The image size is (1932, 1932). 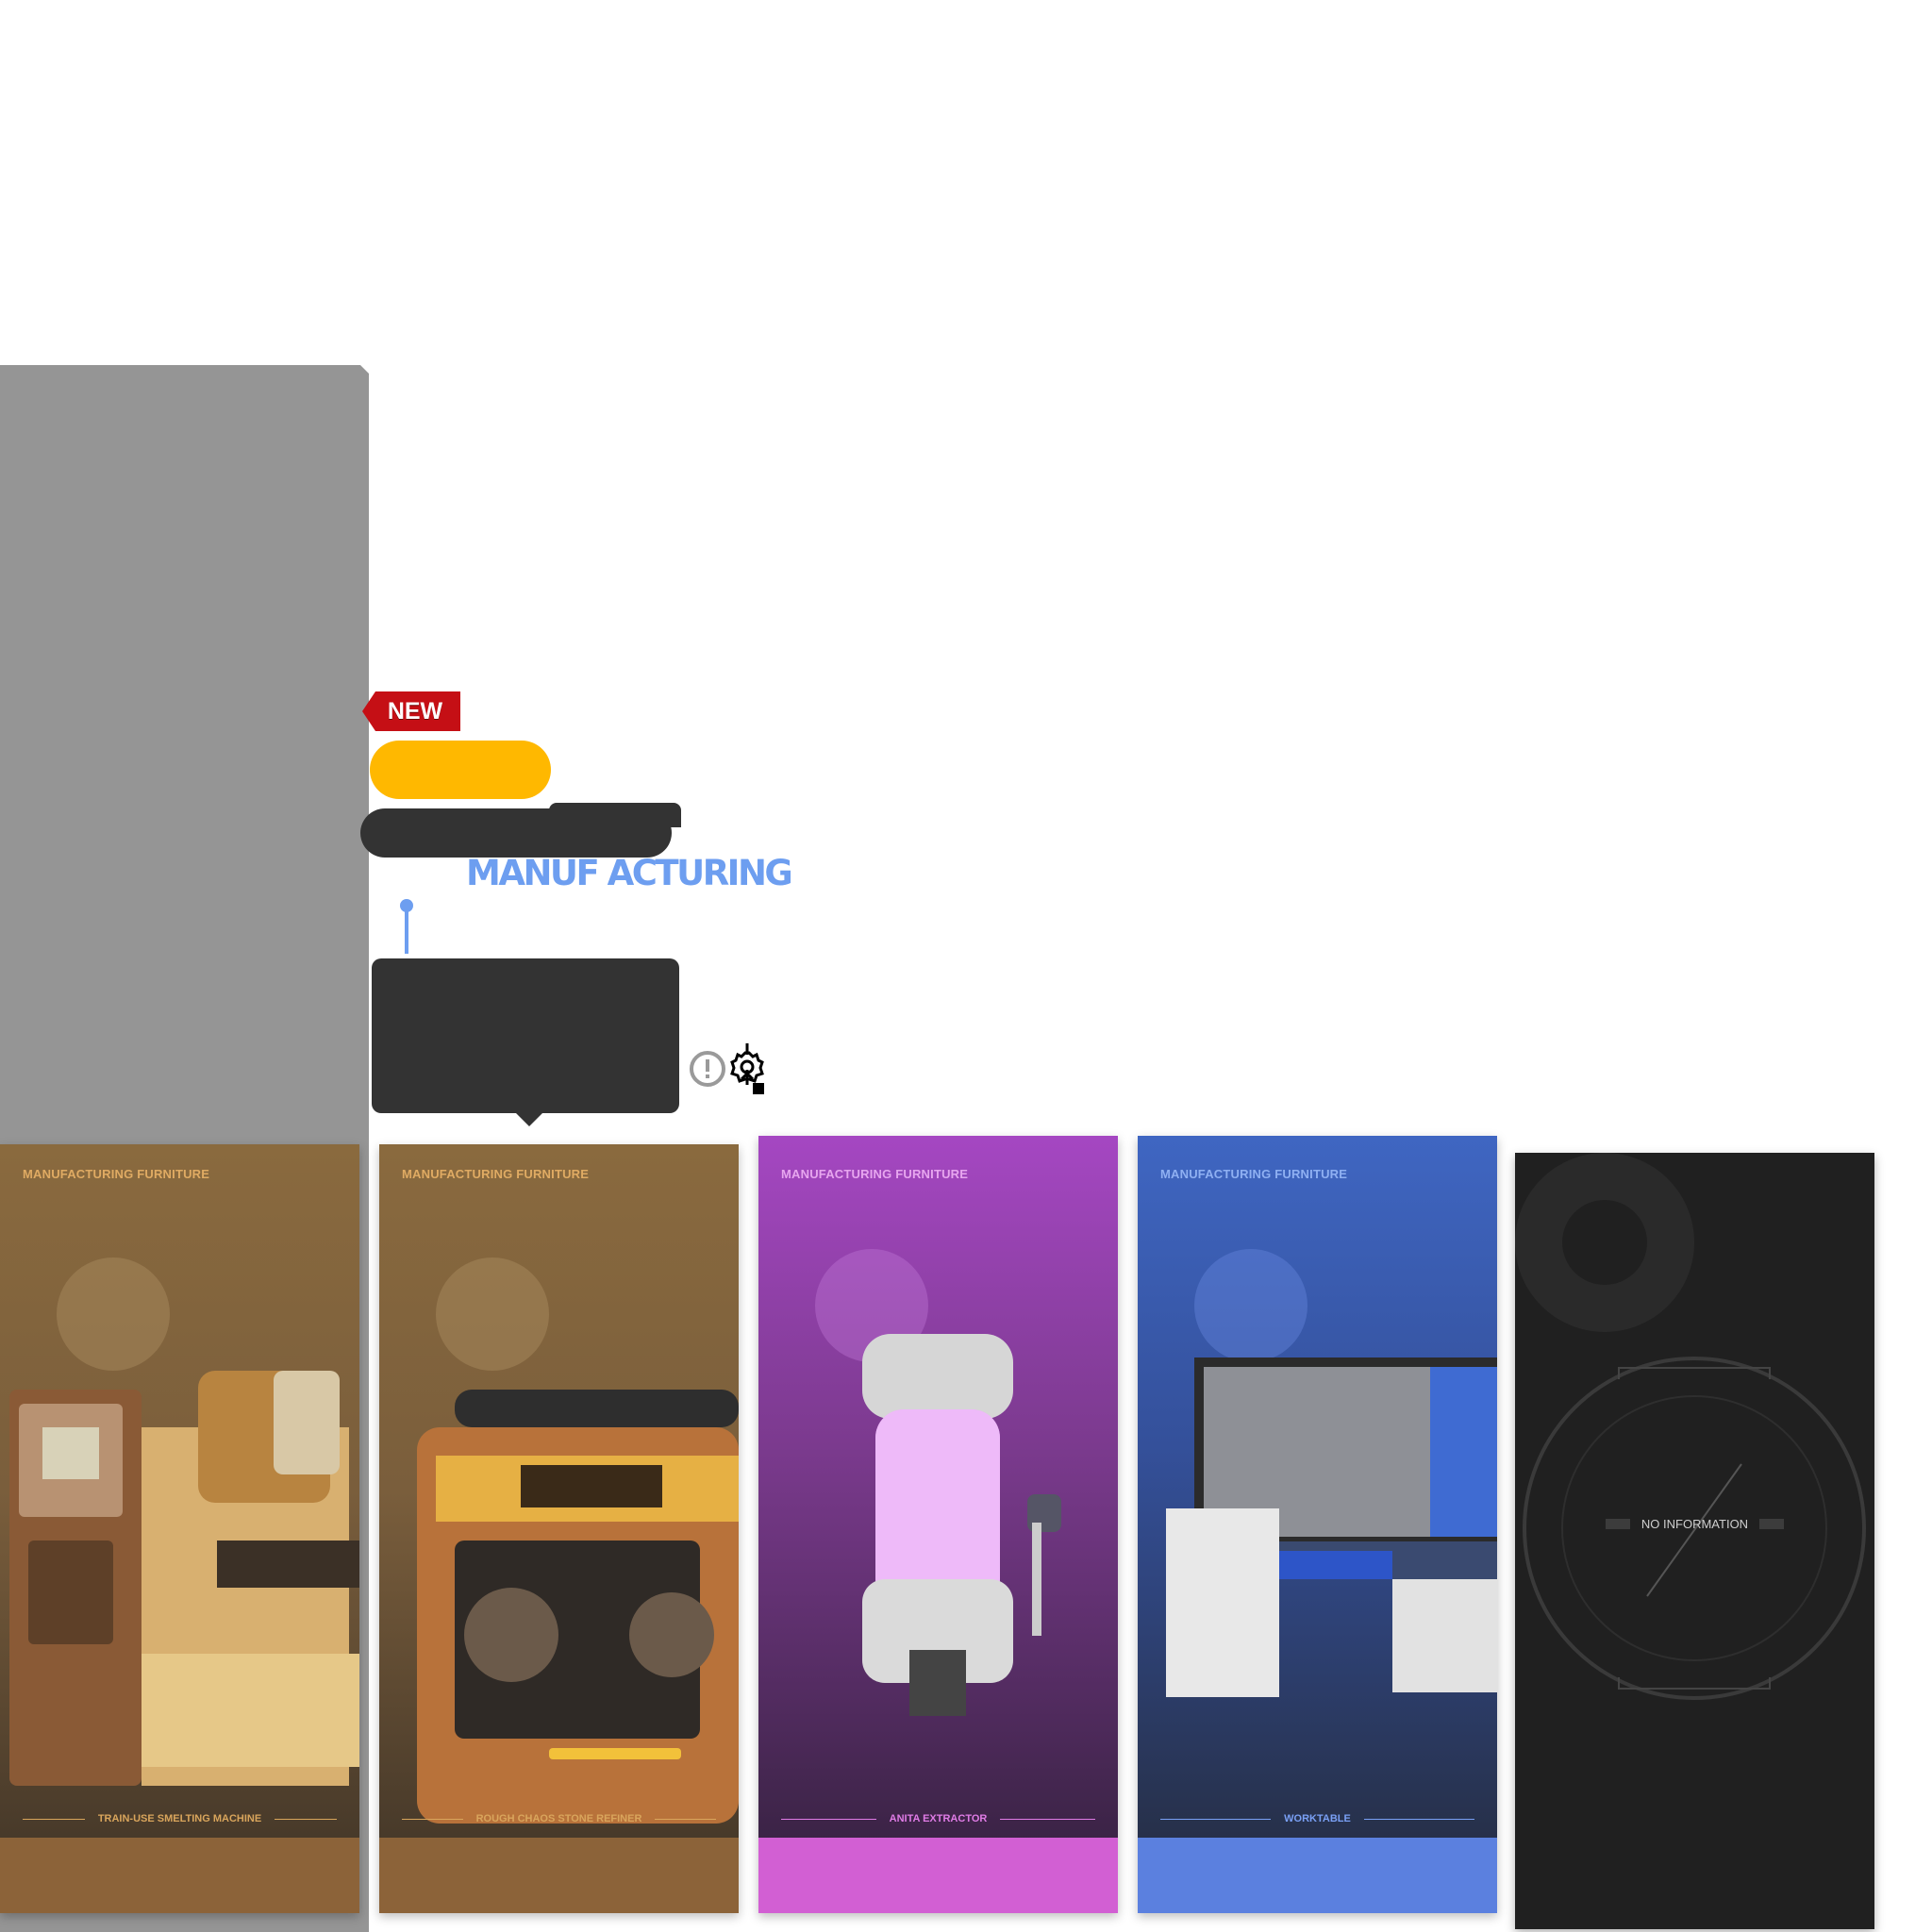 I want to click on gear-upgrade-icon, so click(x=747, y=1067).